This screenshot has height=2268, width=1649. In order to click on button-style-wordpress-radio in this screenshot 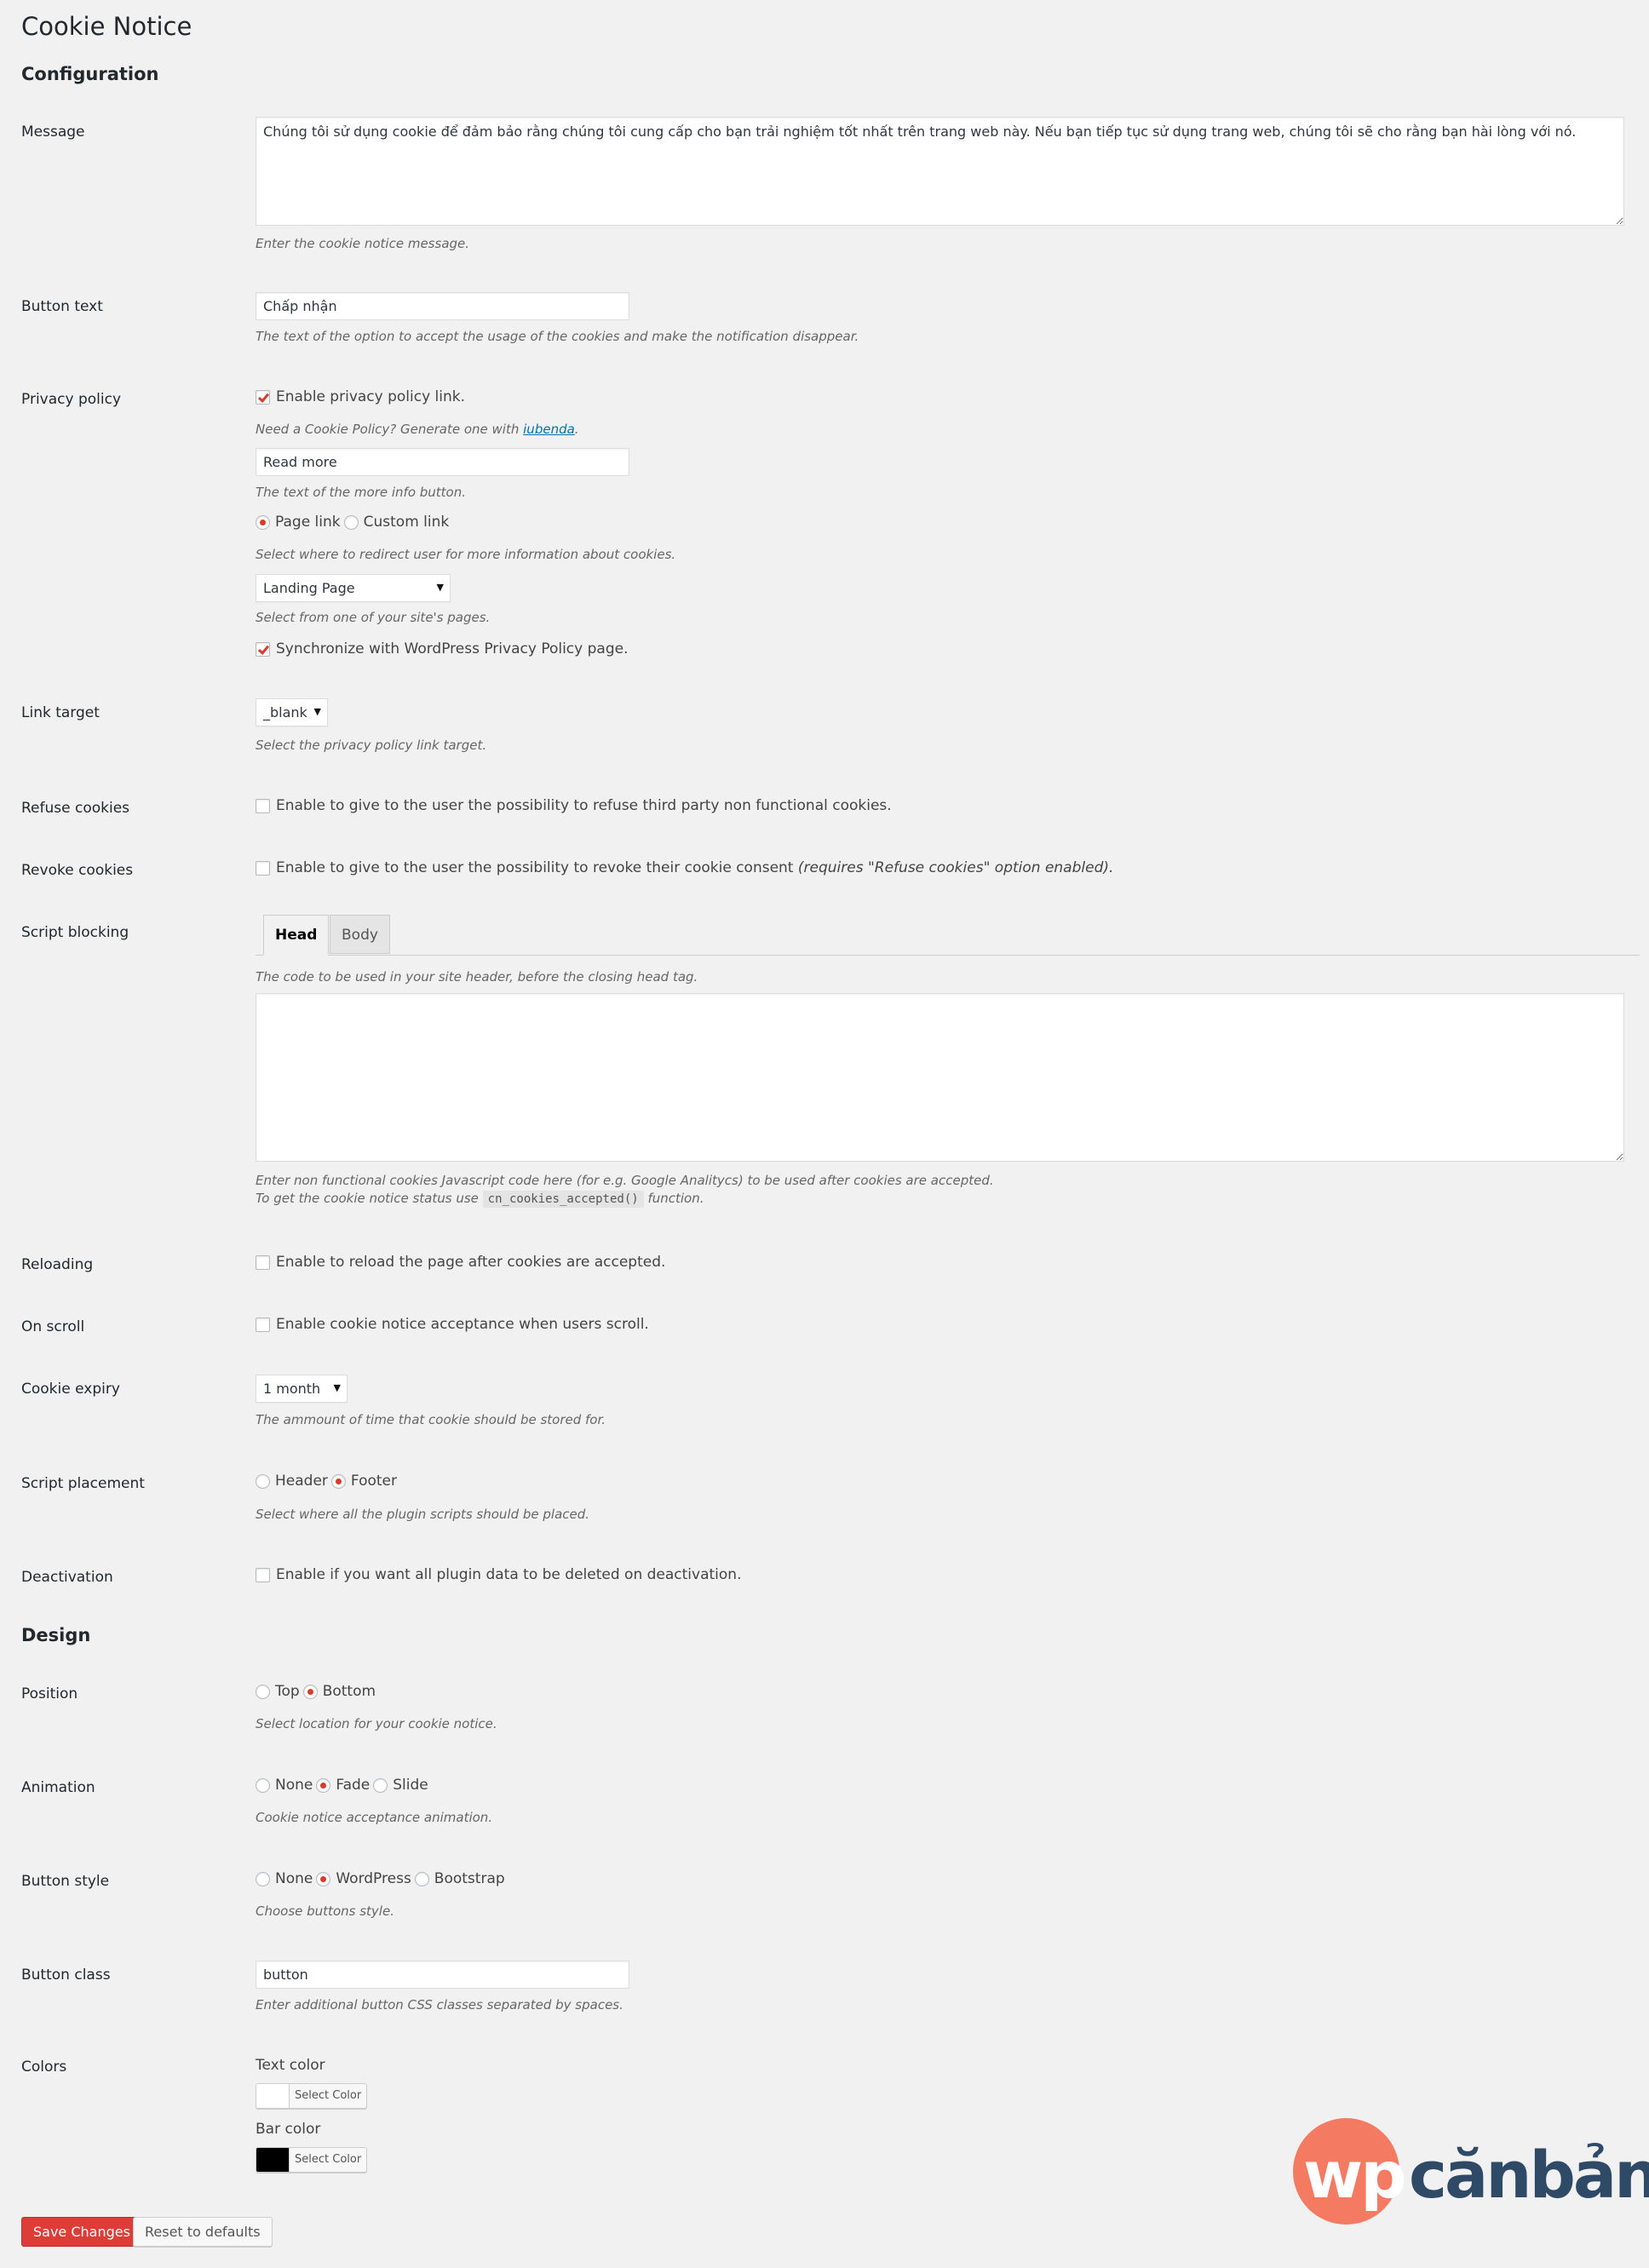, I will do `click(324, 1878)`.